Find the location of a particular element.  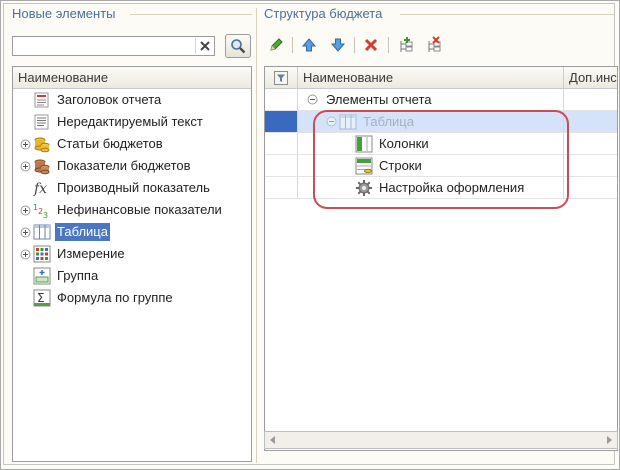

left-tree-item: Нередактируемый текст is located at coordinates (132, 122).